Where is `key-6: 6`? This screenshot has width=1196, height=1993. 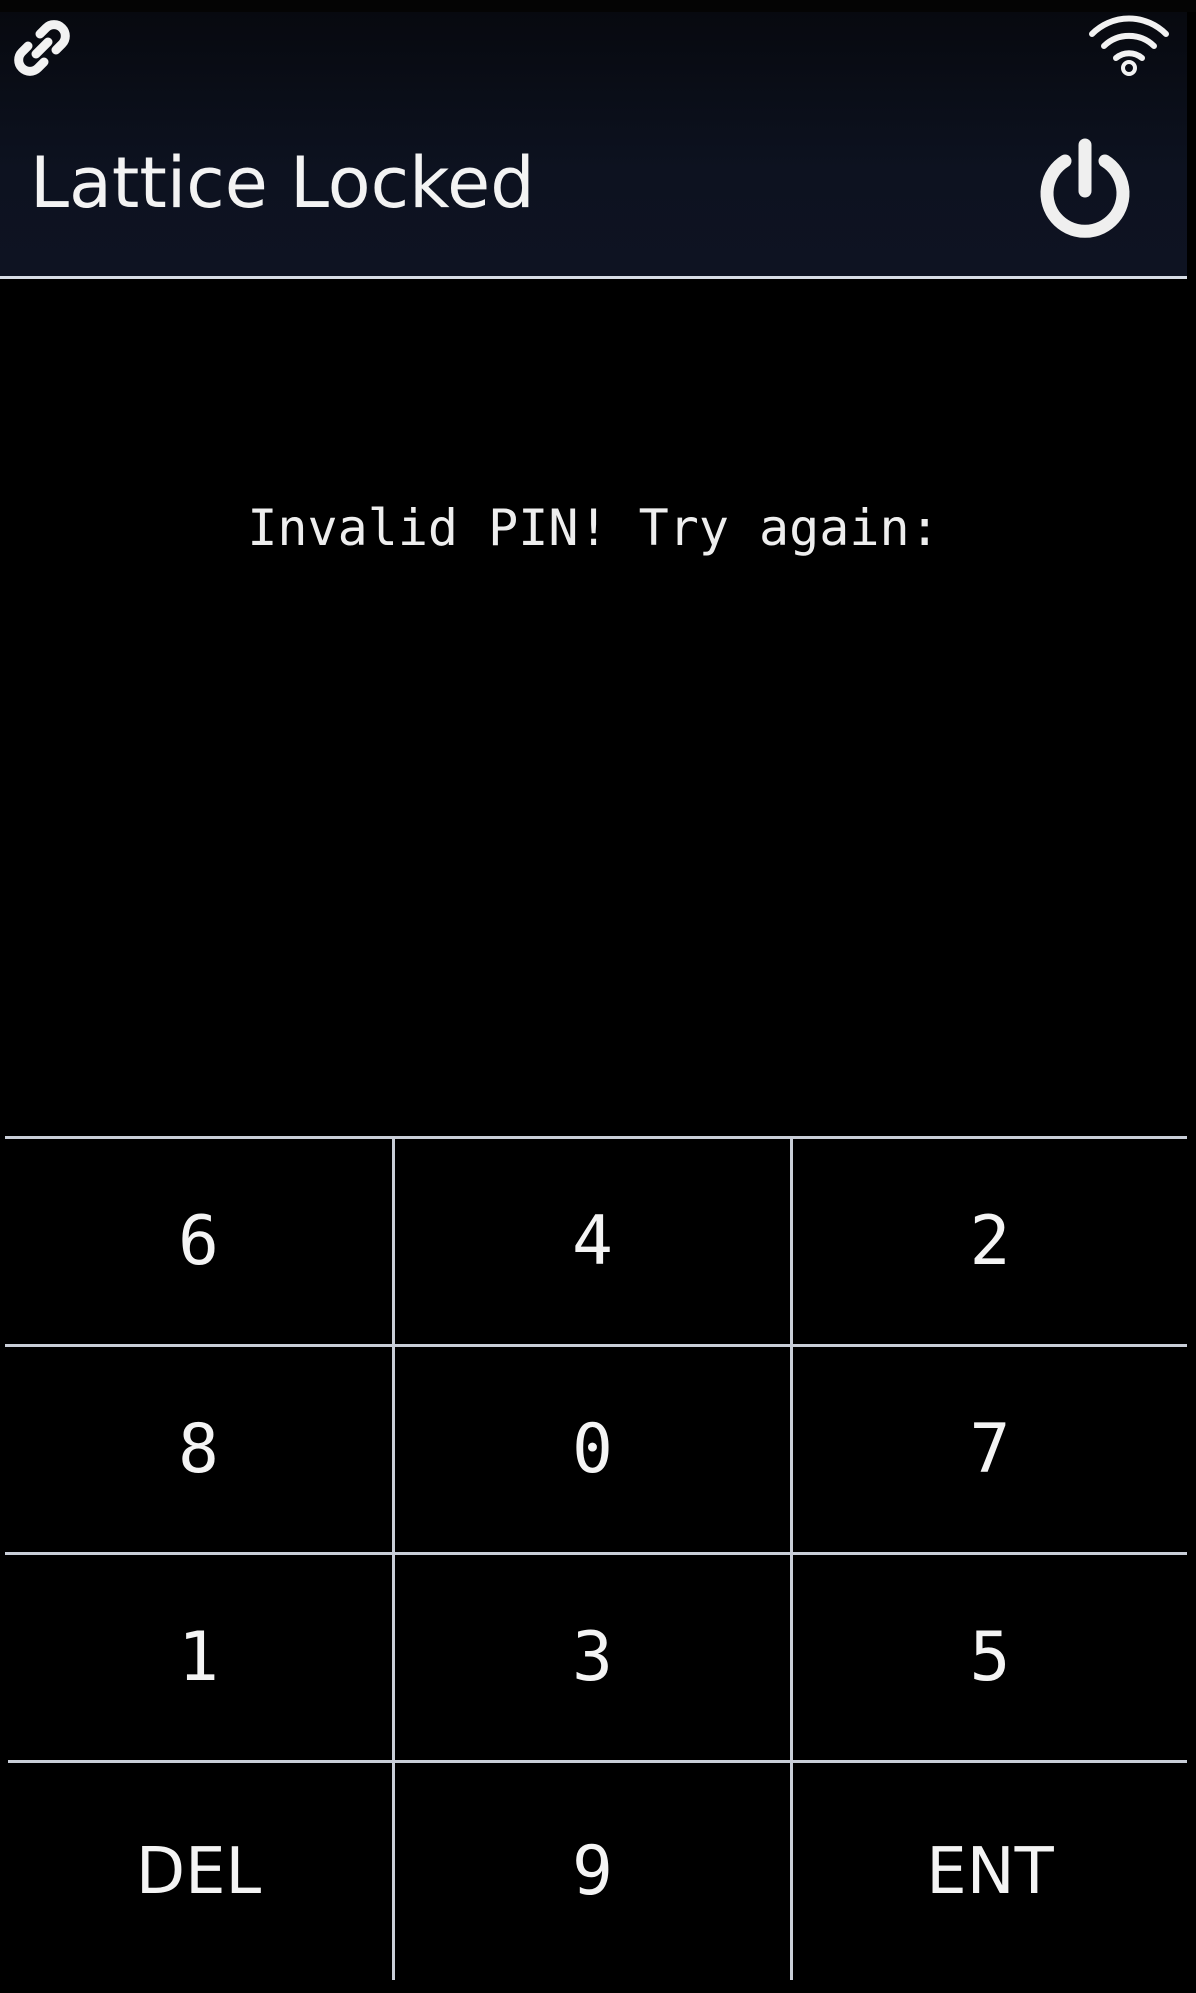 key-6: 6 is located at coordinates (198, 1241).